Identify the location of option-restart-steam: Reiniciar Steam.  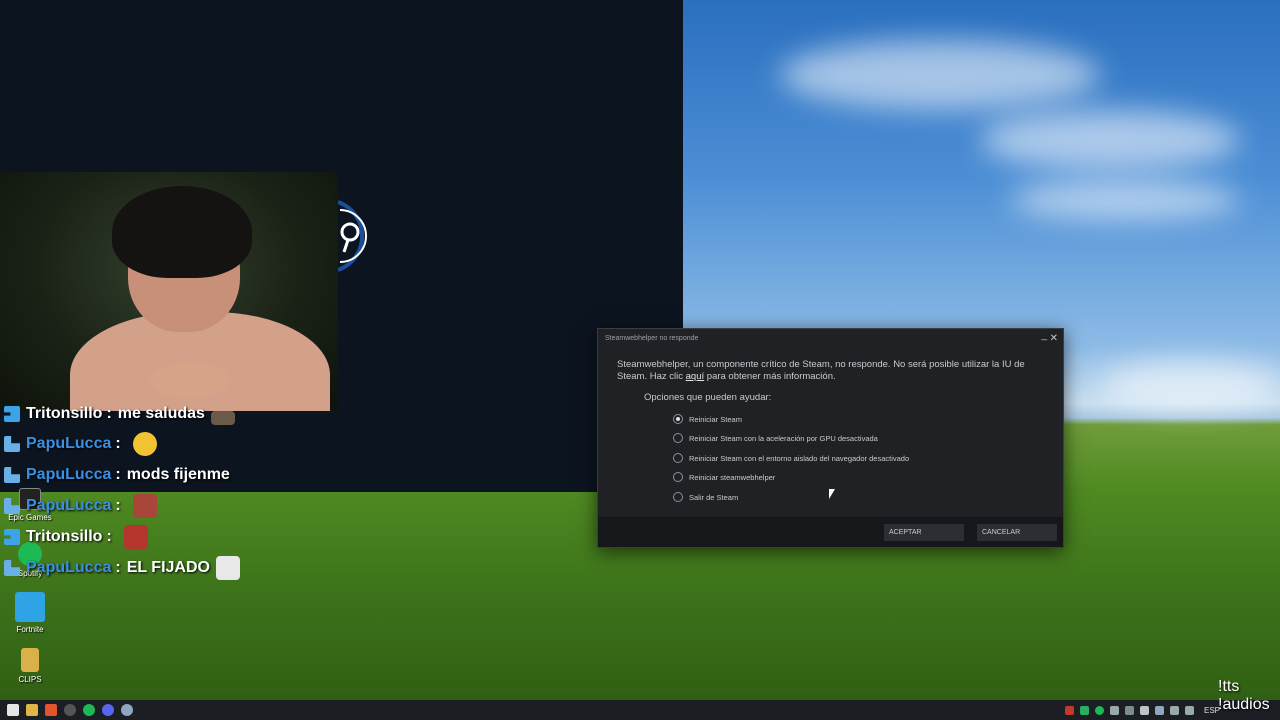
(707, 419).